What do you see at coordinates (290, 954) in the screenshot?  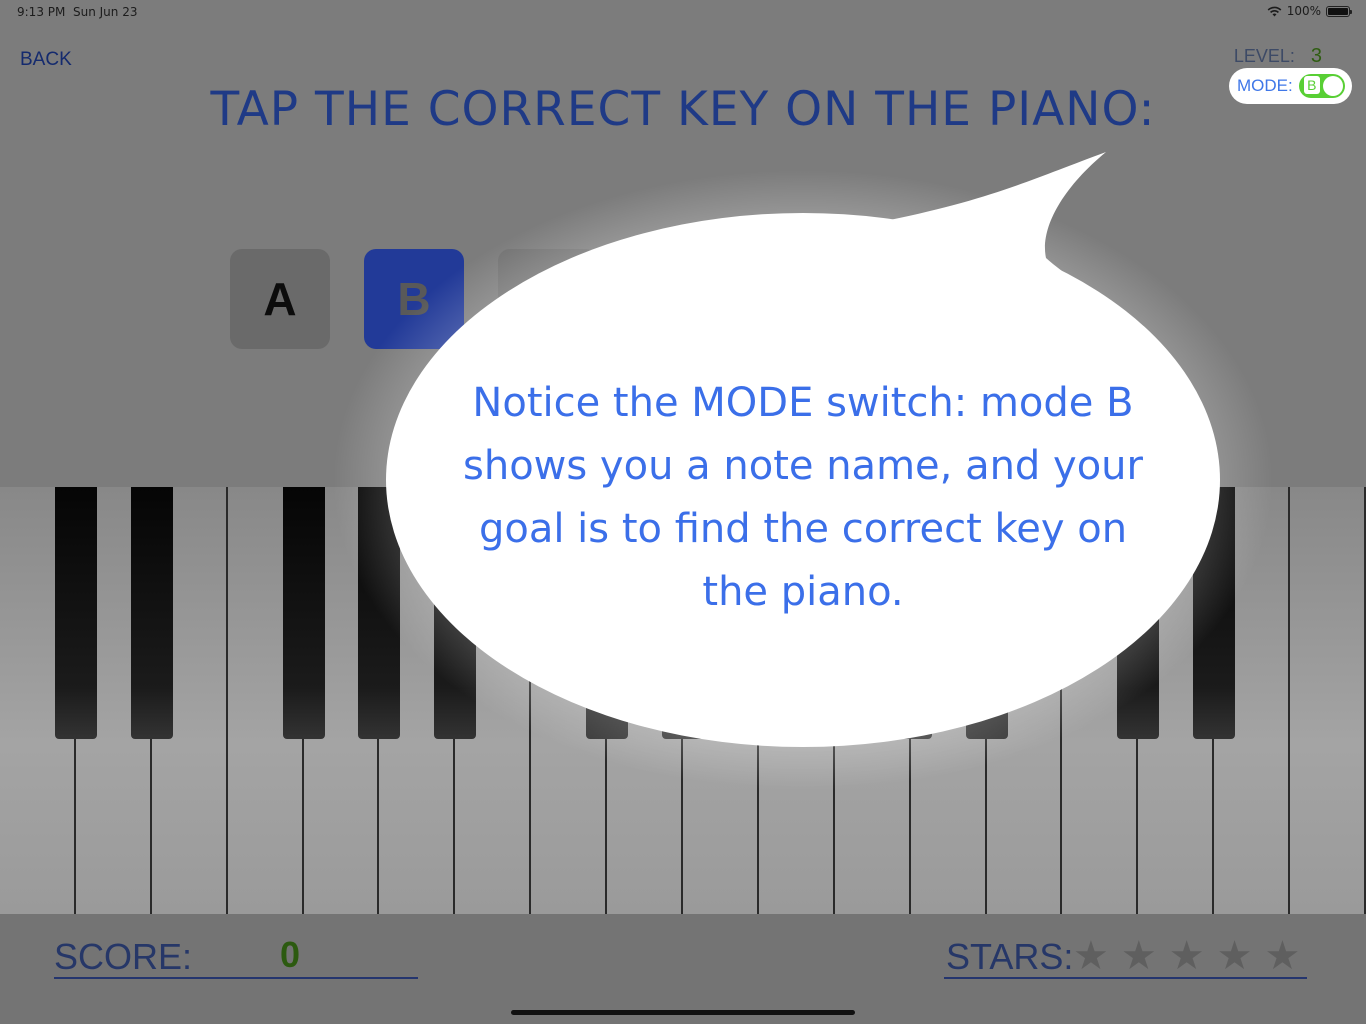 I see `score-value: 0` at bounding box center [290, 954].